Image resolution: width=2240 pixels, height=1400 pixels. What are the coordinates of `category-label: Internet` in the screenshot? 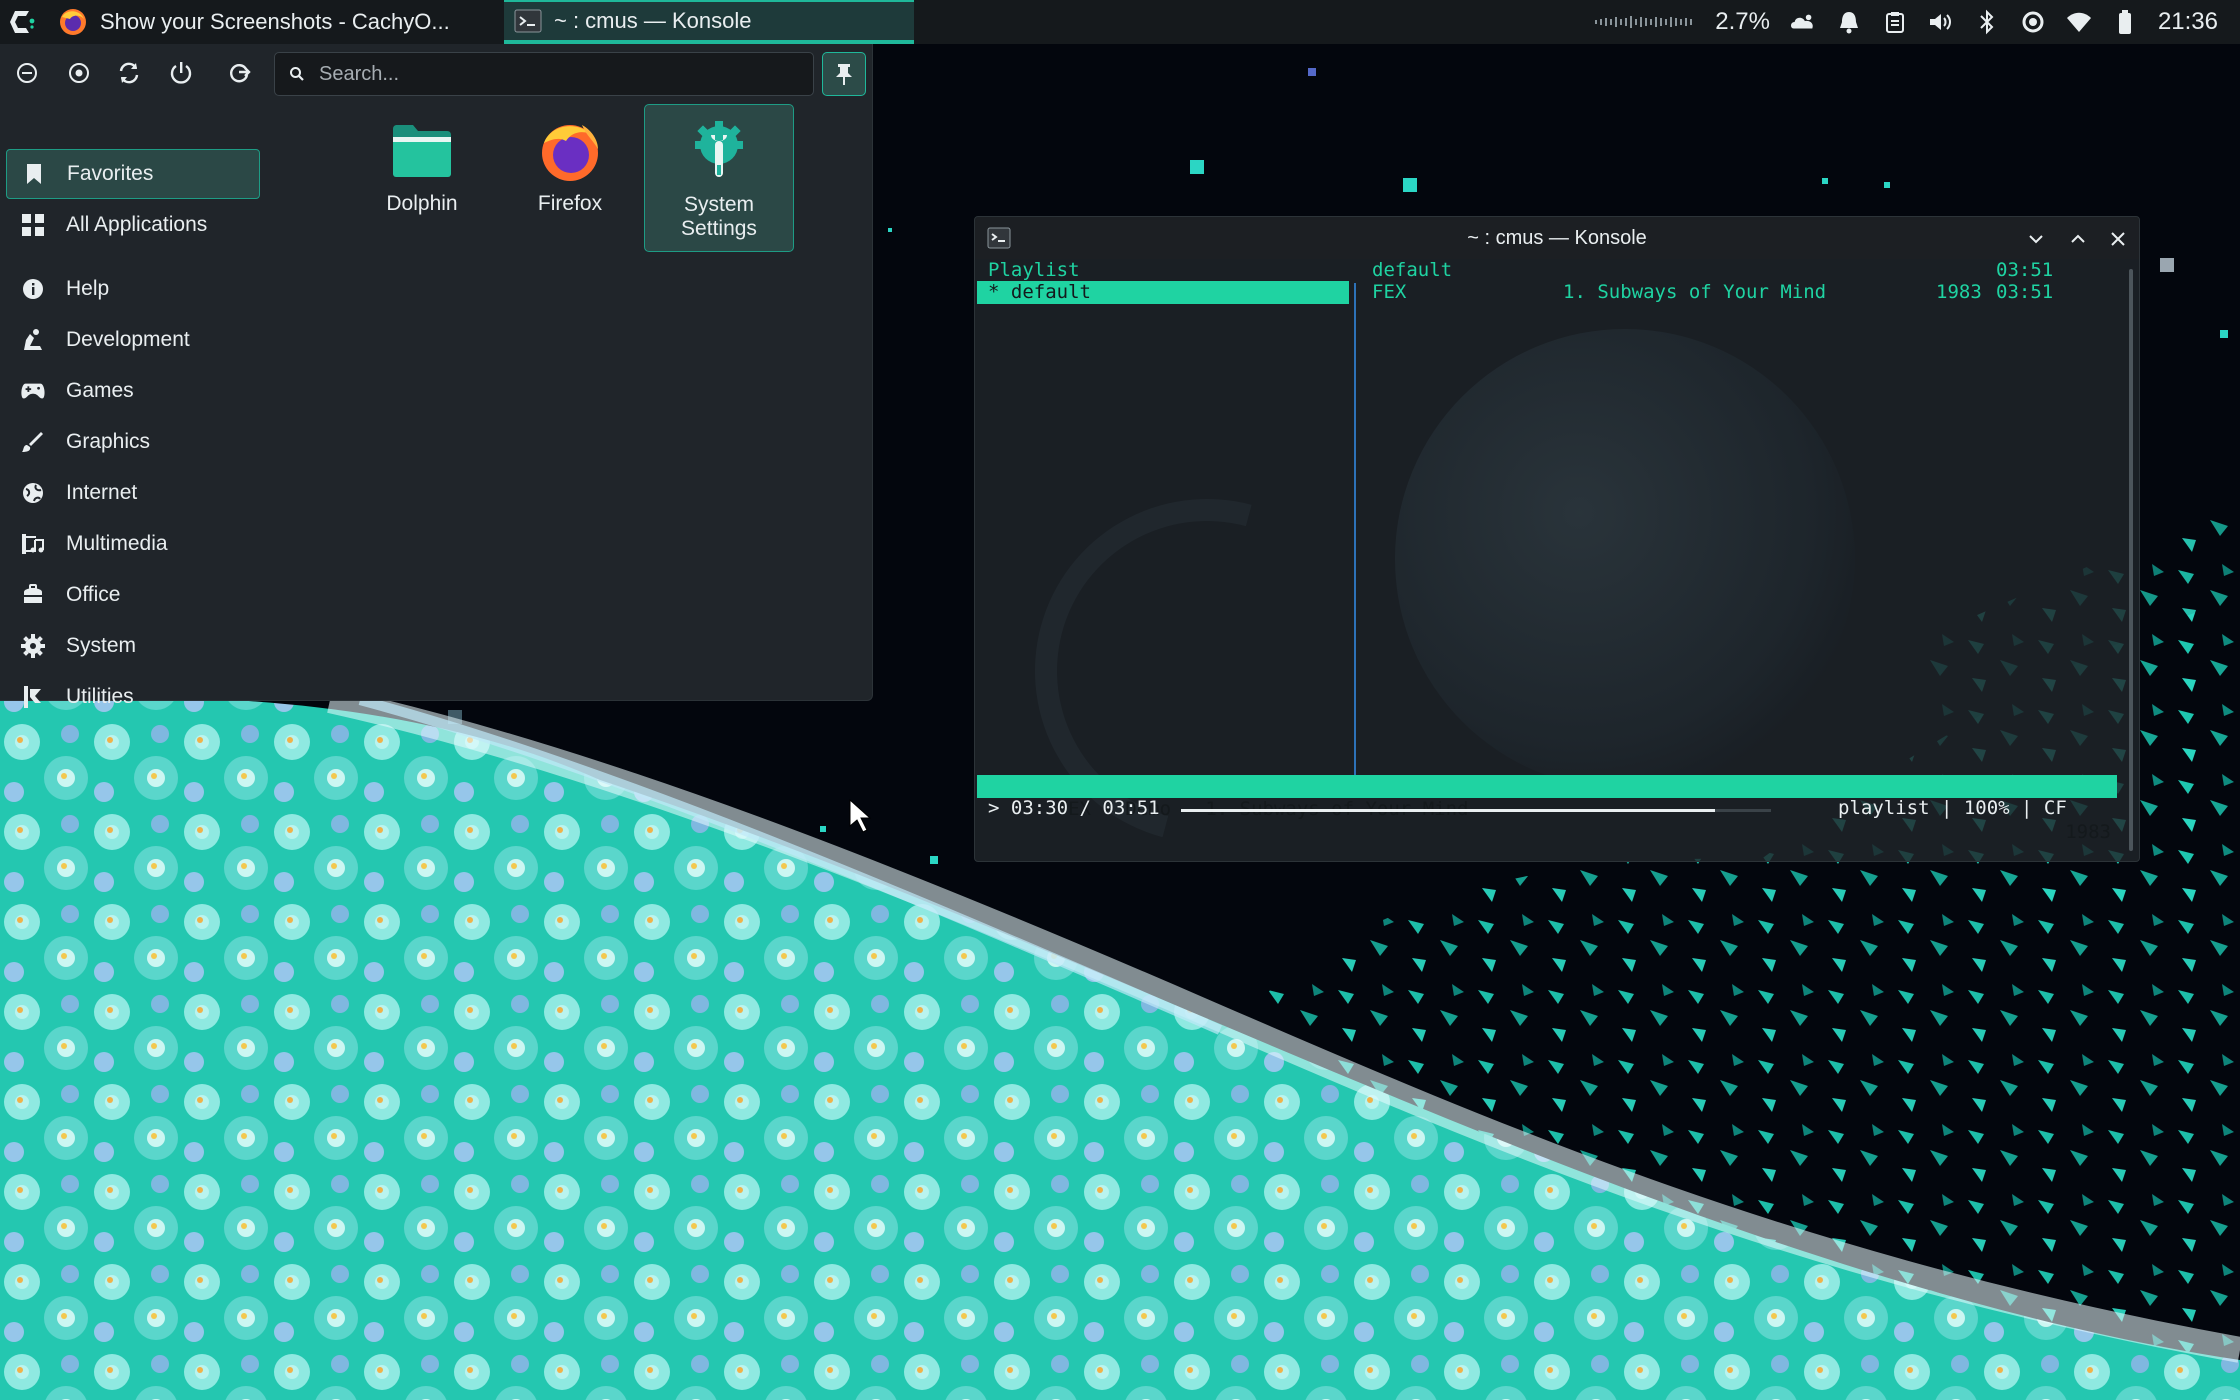 It's located at (102, 492).